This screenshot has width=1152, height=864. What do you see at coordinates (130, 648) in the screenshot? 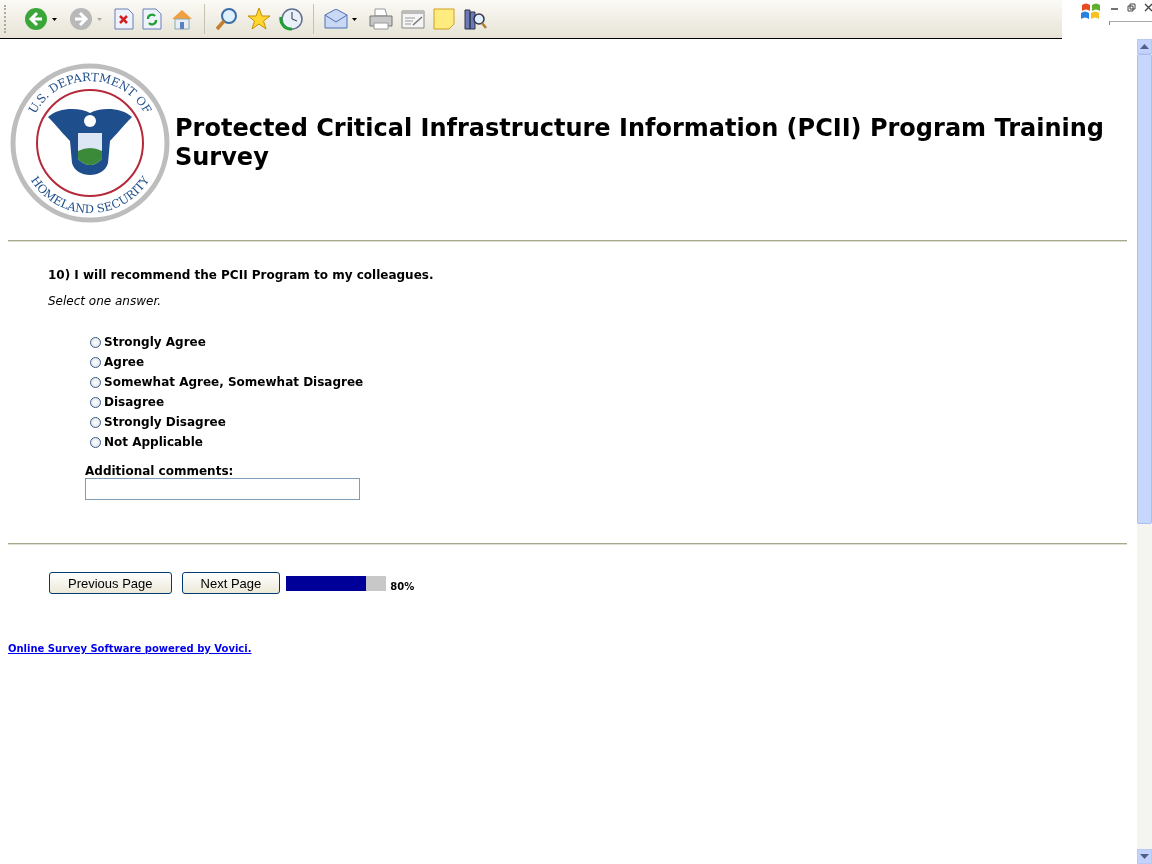
I see `footer-link: Online Survey Software powered by Vovici.` at bounding box center [130, 648].